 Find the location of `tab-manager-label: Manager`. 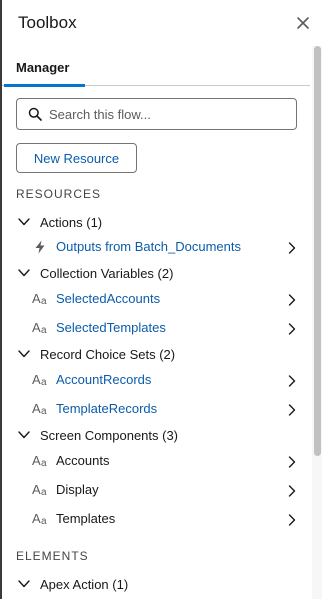

tab-manager-label: Manager is located at coordinates (43, 67).